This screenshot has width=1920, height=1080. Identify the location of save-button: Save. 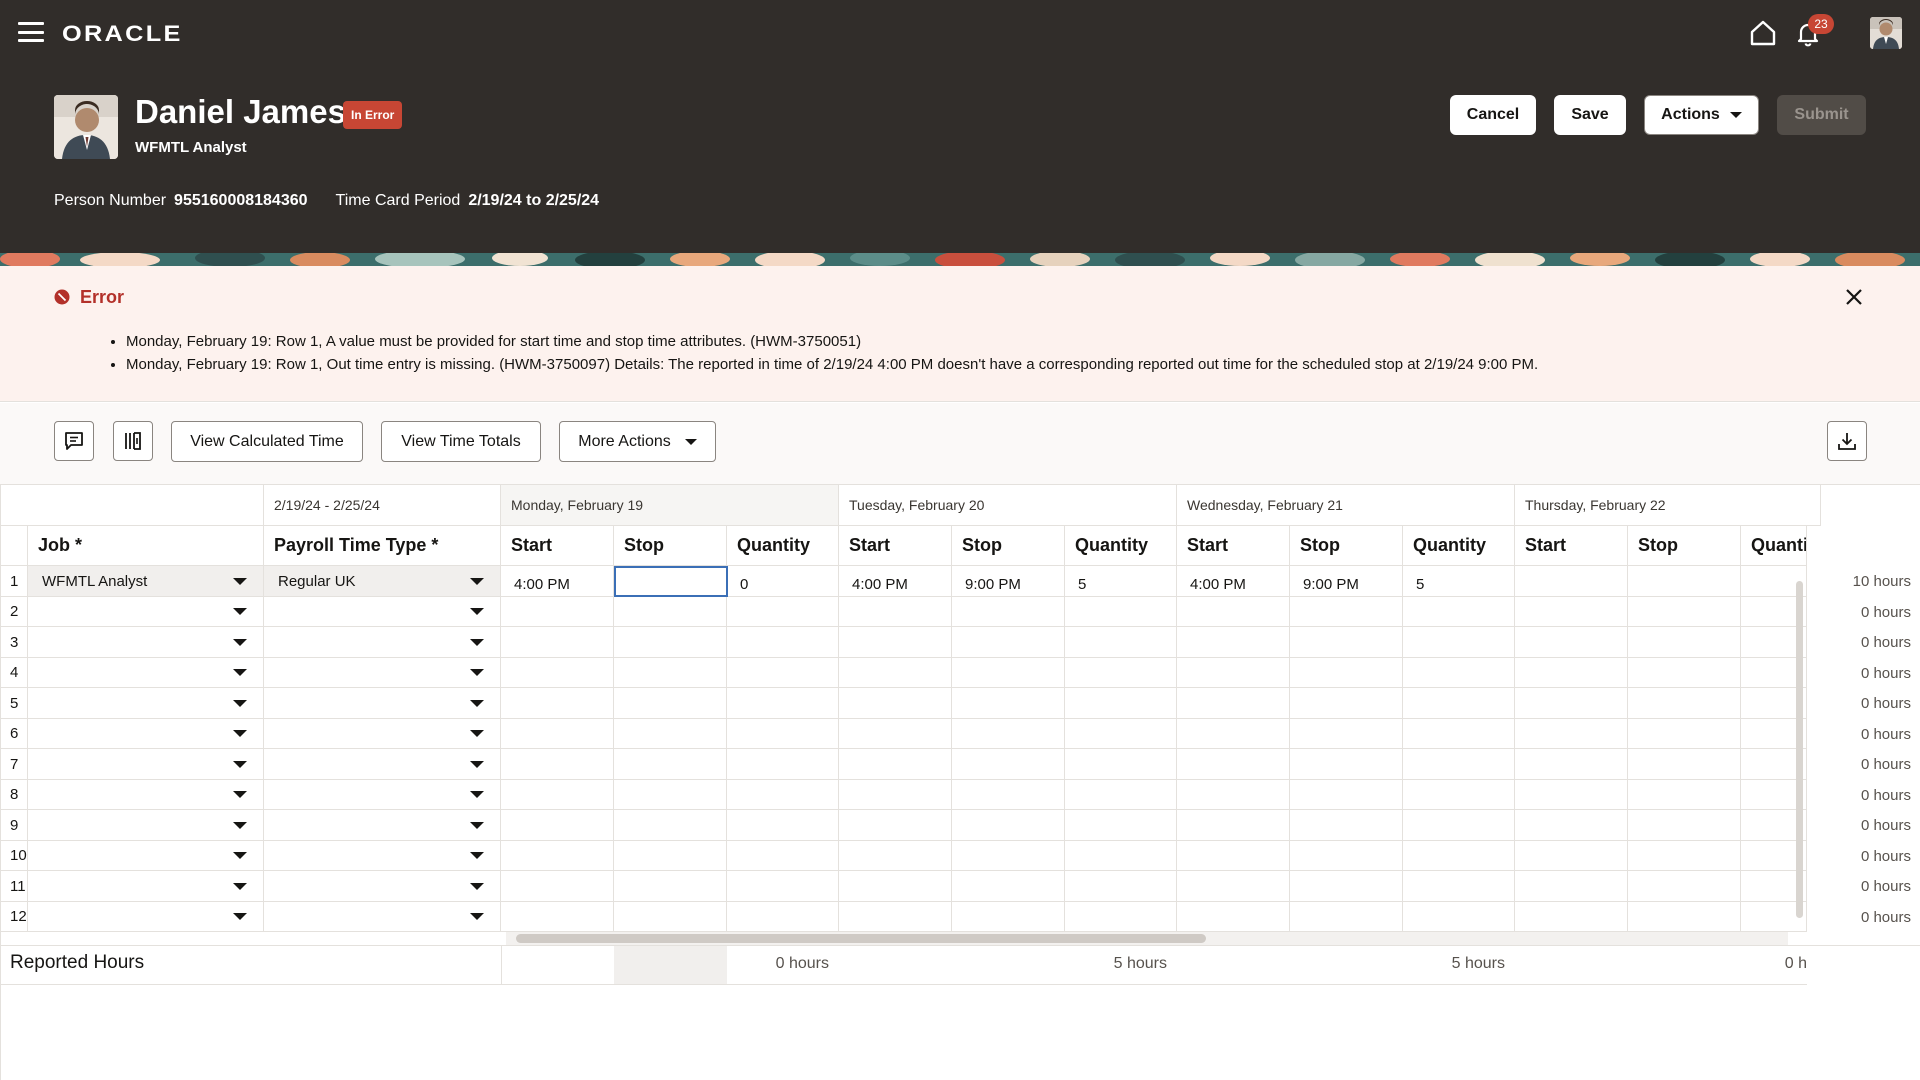
(1590, 115).